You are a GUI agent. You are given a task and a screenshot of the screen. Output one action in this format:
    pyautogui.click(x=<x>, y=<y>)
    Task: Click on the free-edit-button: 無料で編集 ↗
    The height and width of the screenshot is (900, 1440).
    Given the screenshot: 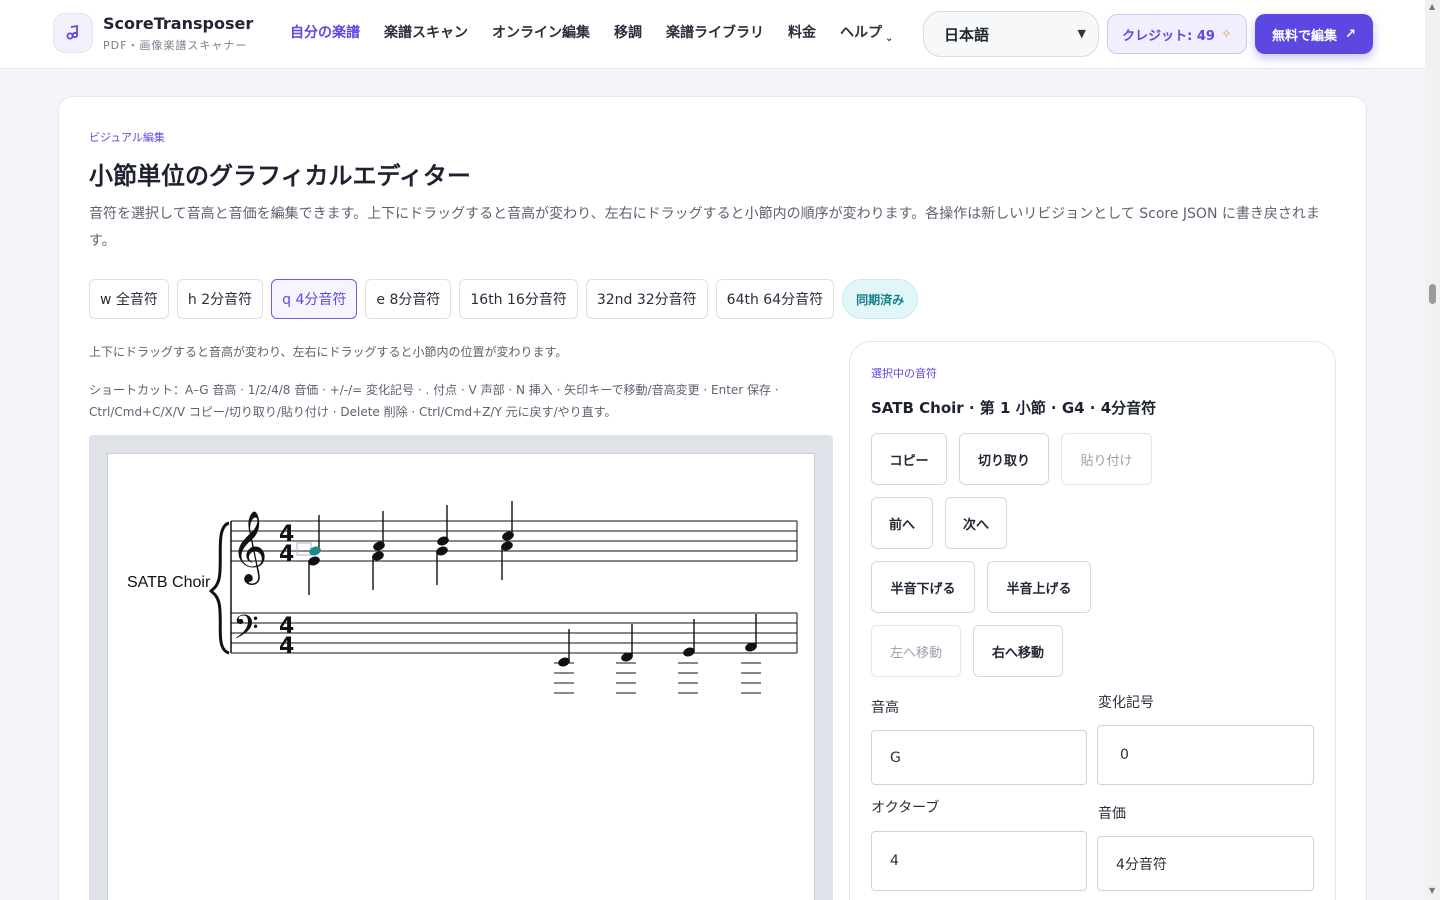 What is the action you would take?
    pyautogui.click(x=1314, y=34)
    